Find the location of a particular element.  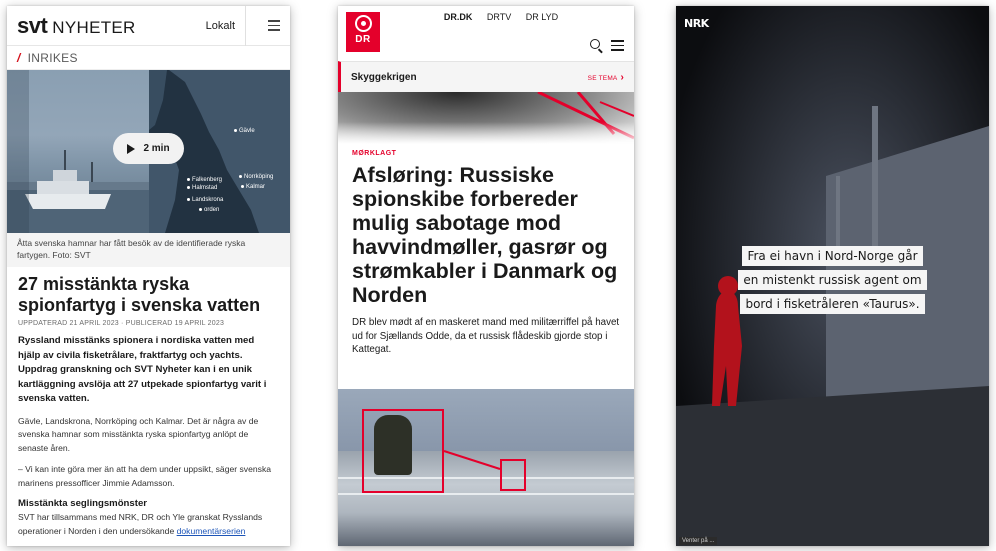

caption-line-1: Fra ei havn i Nord-Norge går is located at coordinates (832, 256).